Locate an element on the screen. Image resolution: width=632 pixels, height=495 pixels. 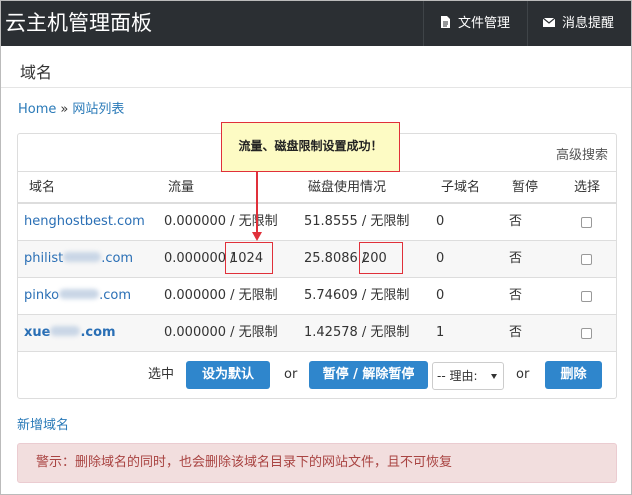
envelope-icon is located at coordinates (549, 22).